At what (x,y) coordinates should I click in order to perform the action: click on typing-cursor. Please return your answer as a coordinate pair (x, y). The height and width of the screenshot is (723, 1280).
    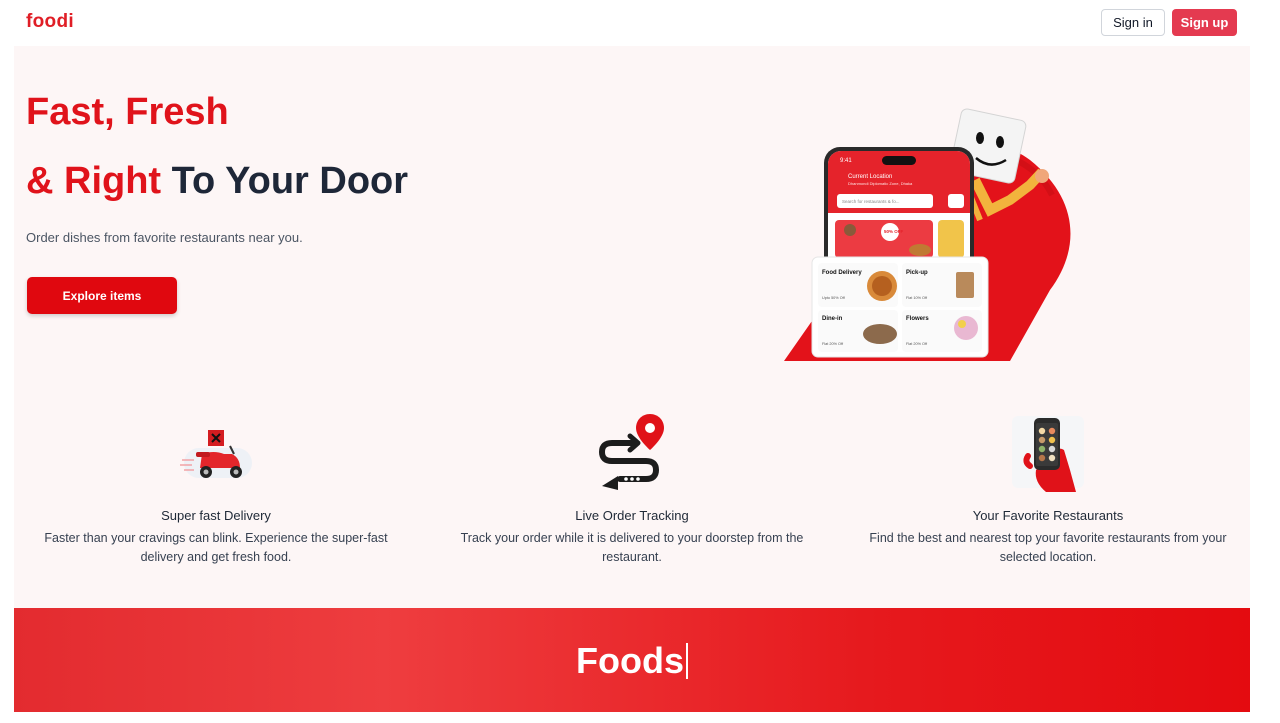
    Looking at the image, I should click on (686, 661).